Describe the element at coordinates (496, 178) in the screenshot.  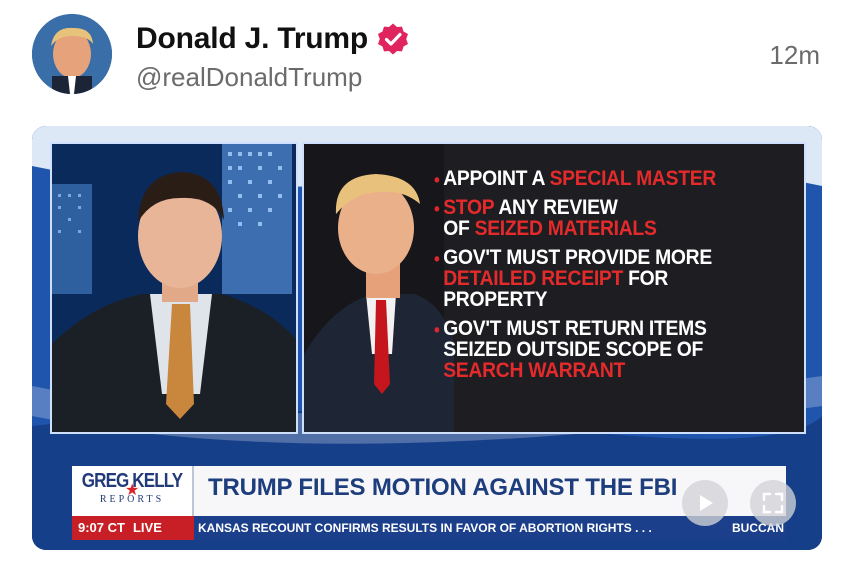
I see `bullet-text: APPOINT A` at that location.